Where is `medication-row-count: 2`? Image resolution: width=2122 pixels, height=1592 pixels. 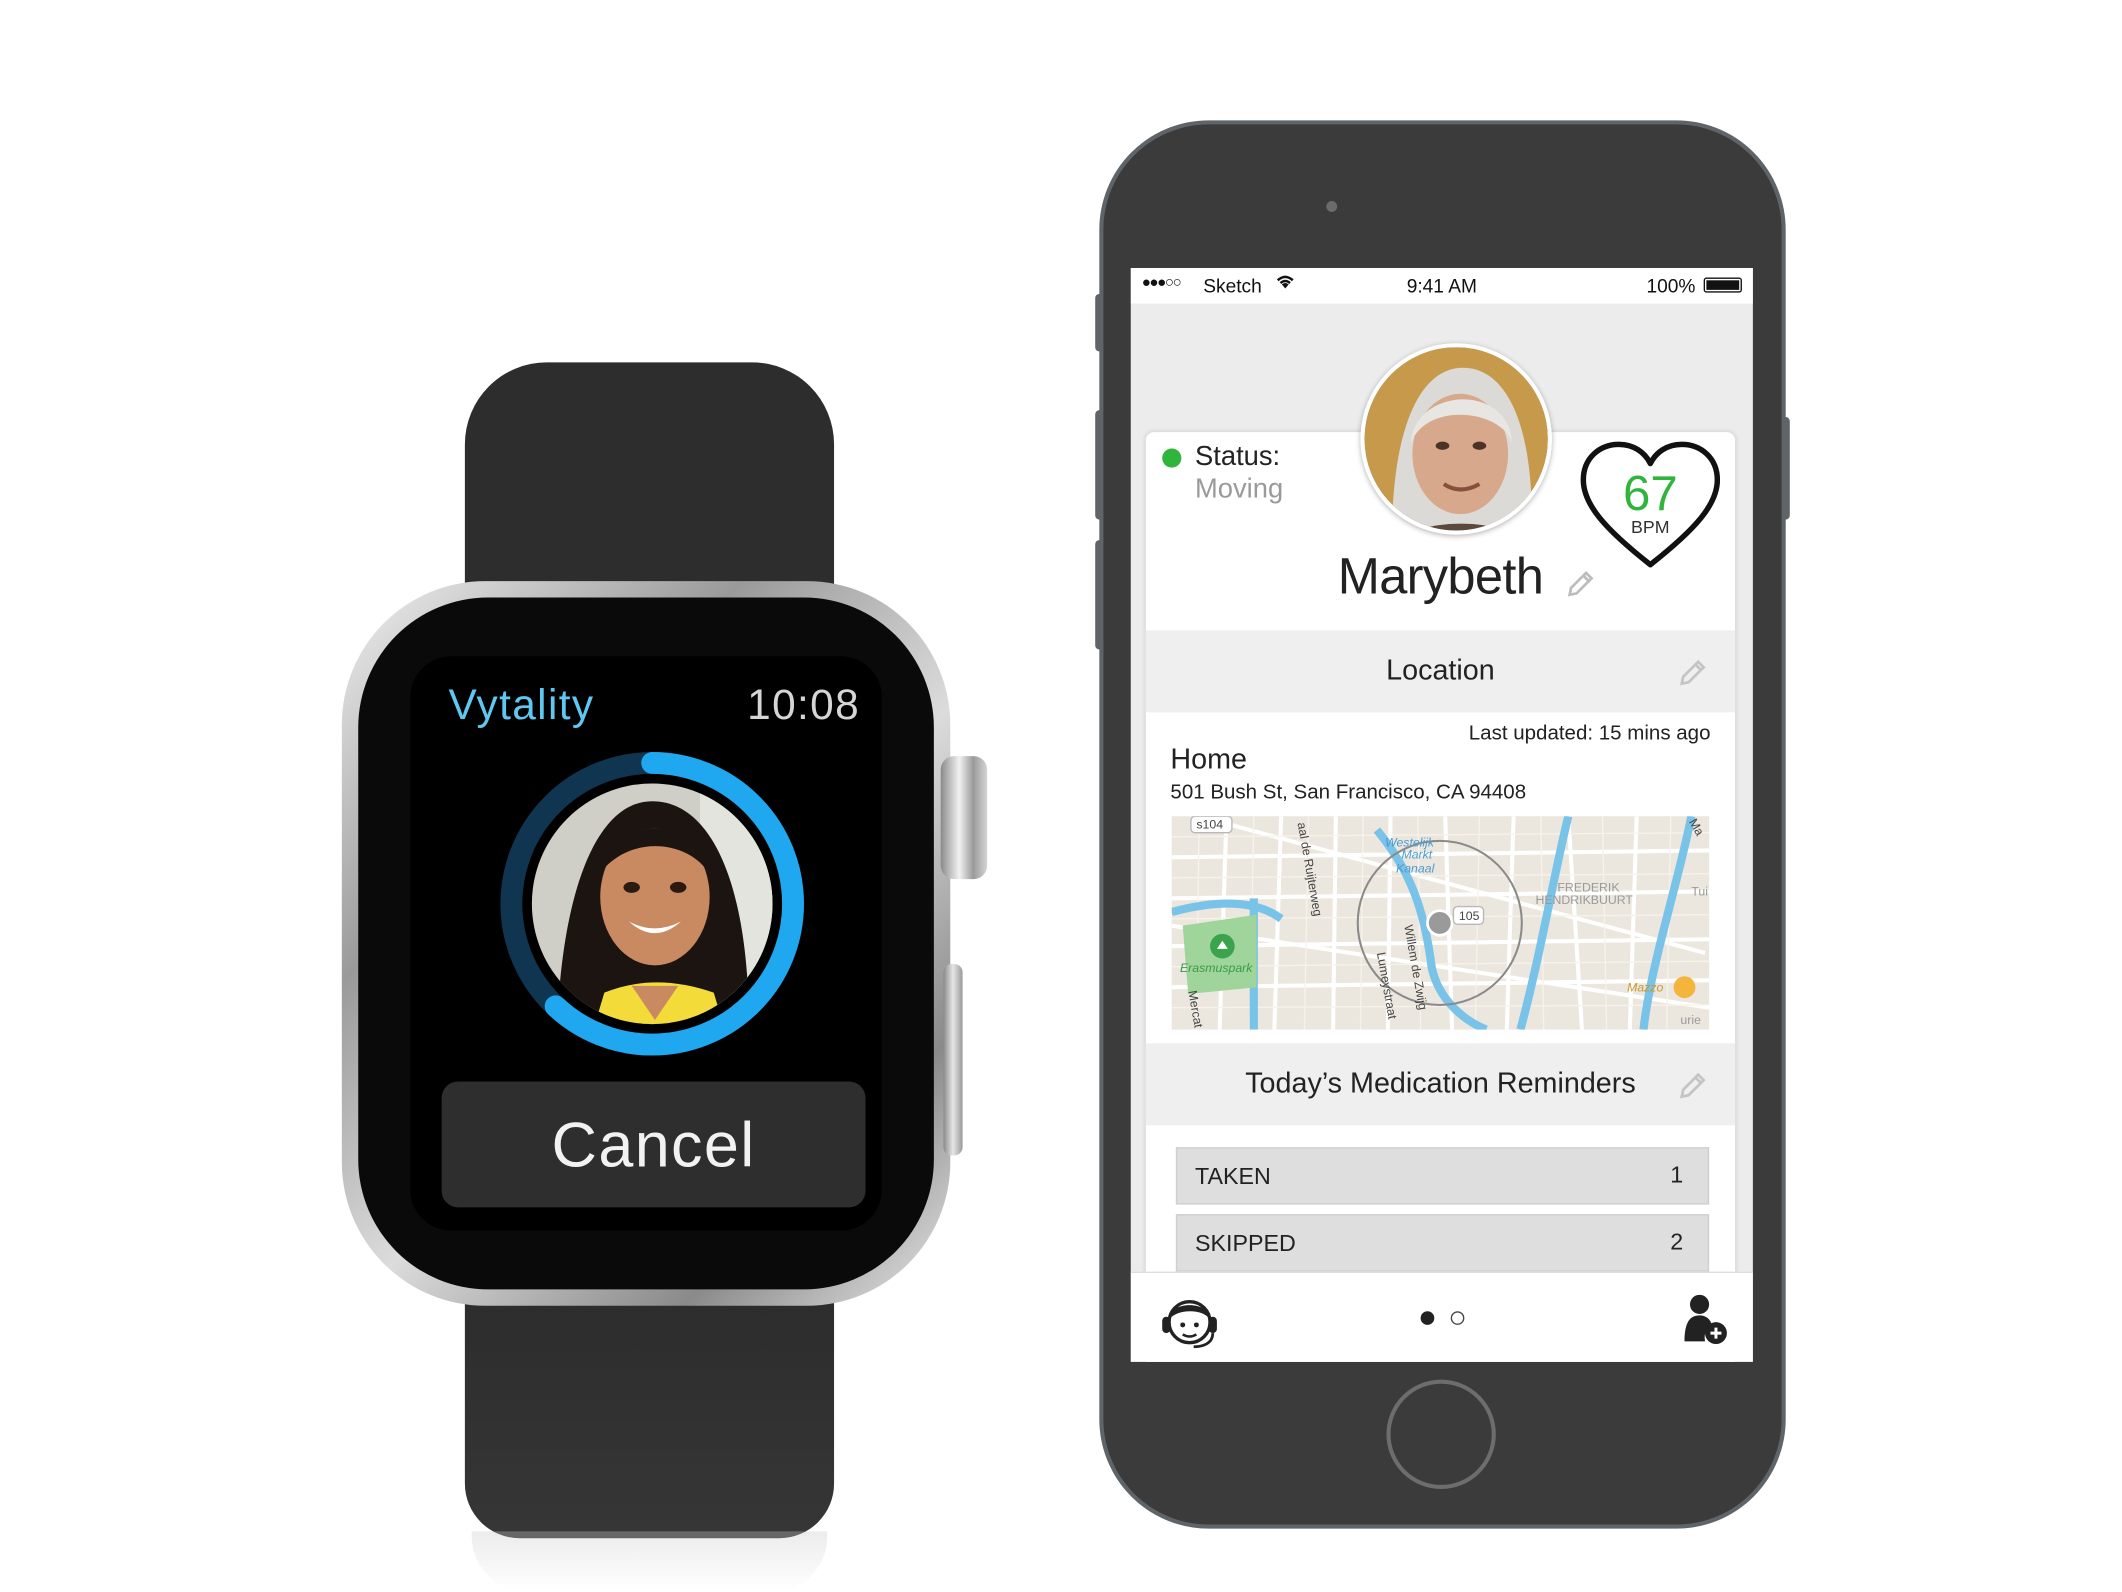 medication-row-count: 2 is located at coordinates (1677, 1242).